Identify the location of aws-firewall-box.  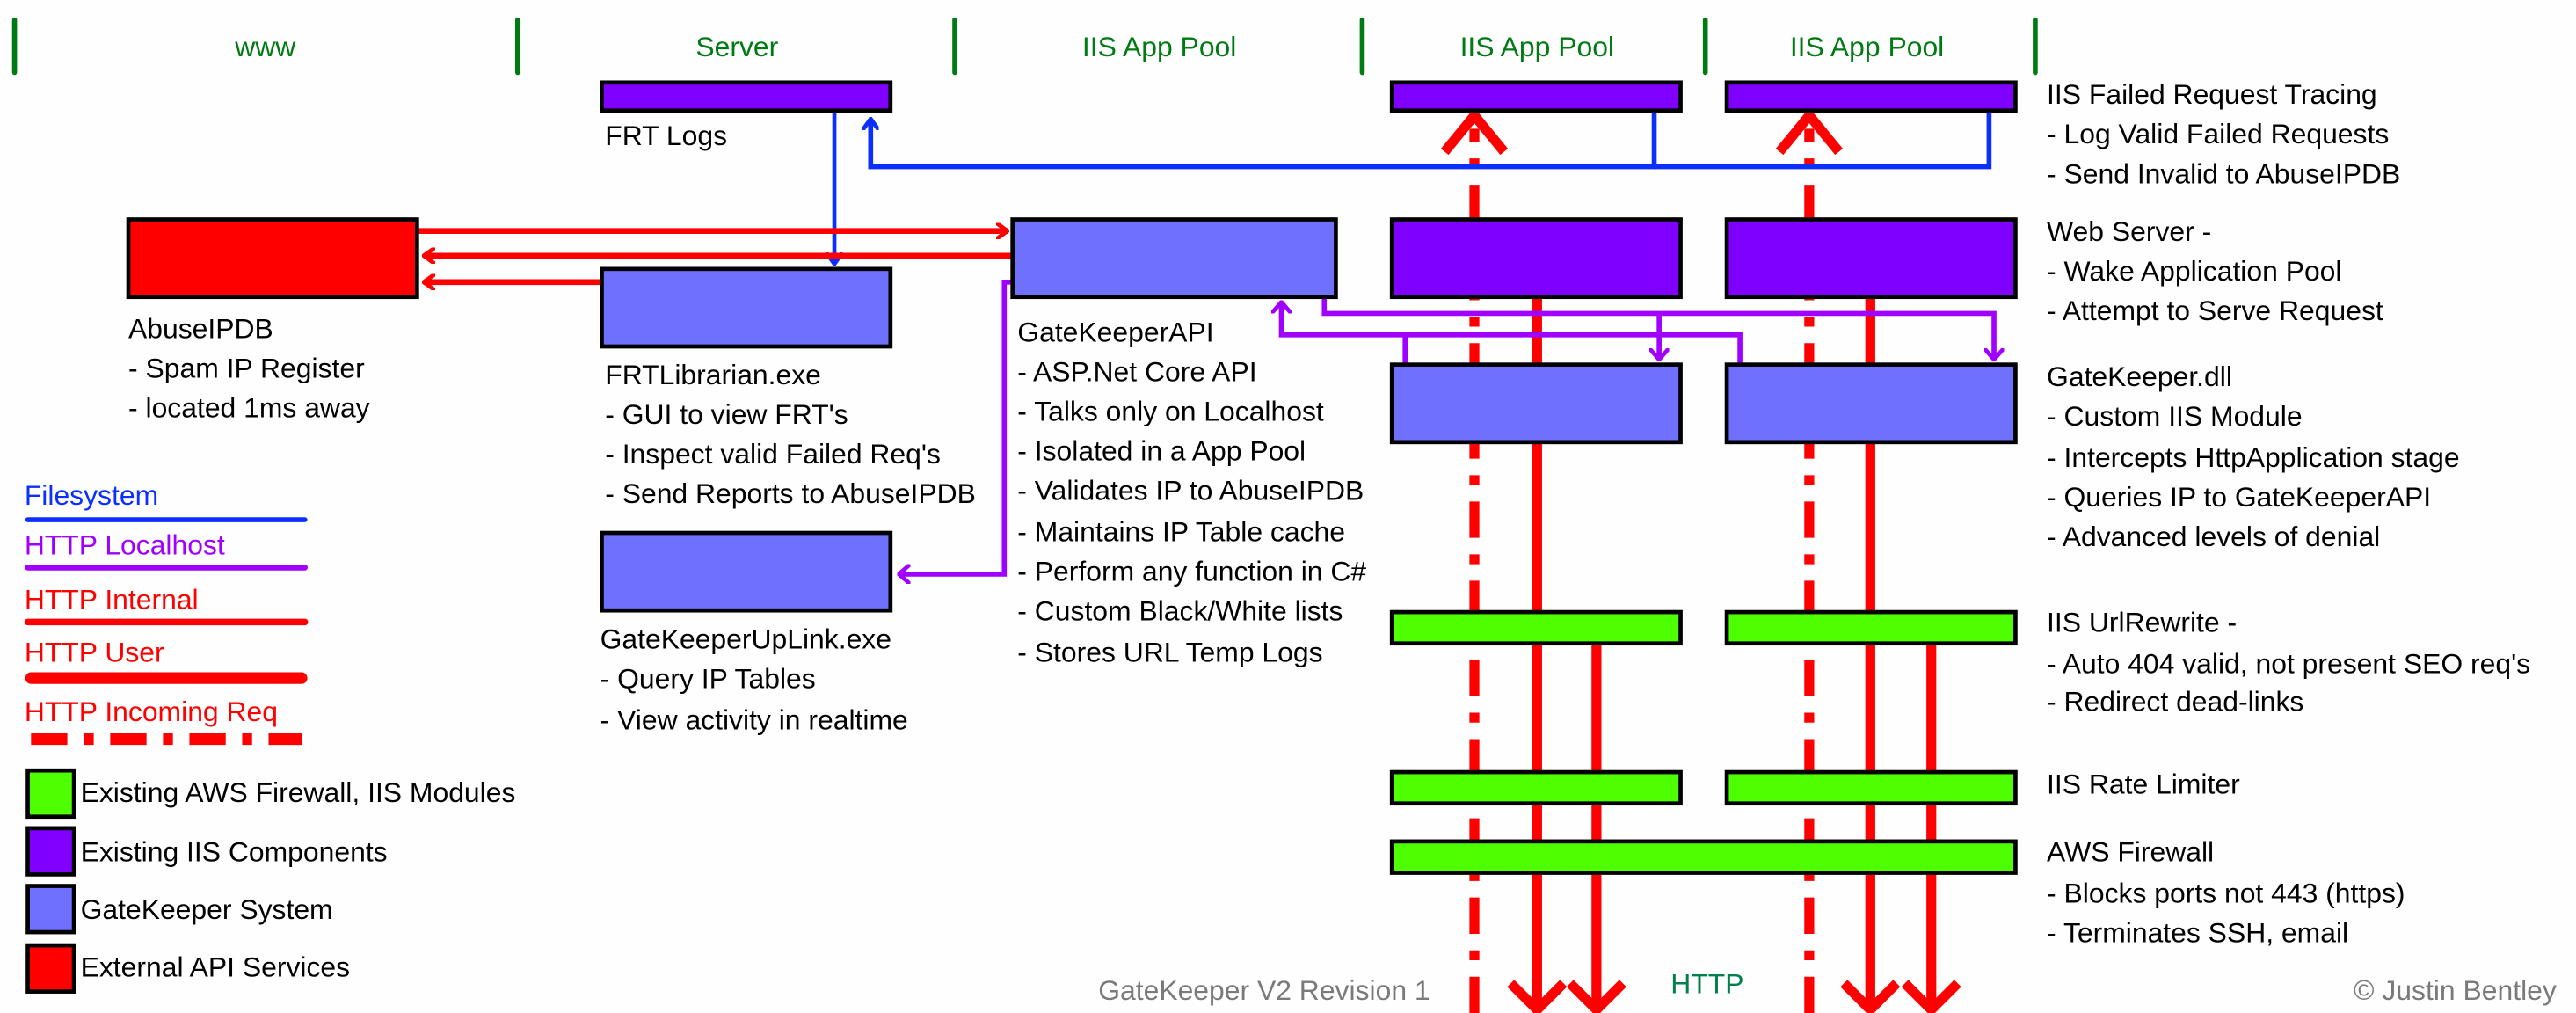
(1703, 857).